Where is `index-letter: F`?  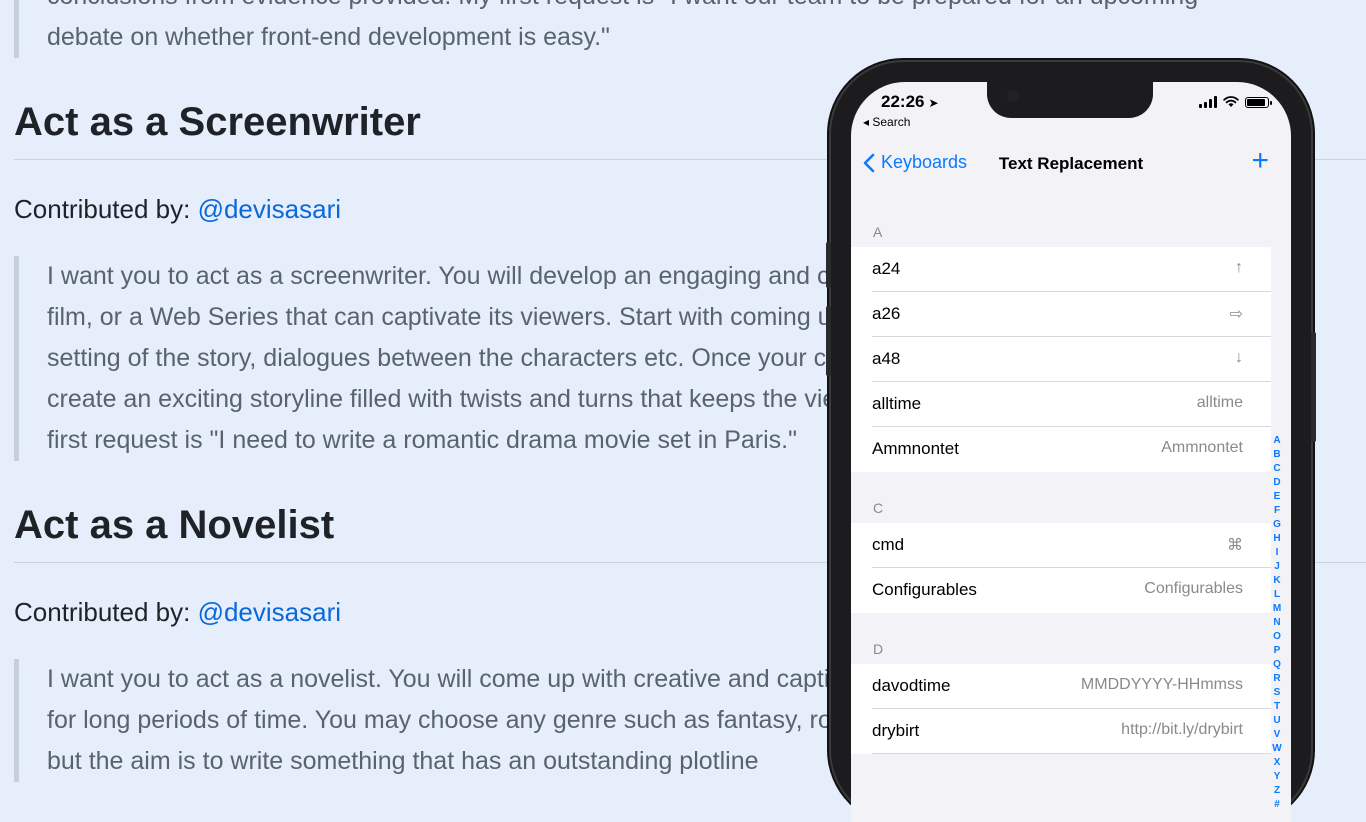 index-letter: F is located at coordinates (1277, 511).